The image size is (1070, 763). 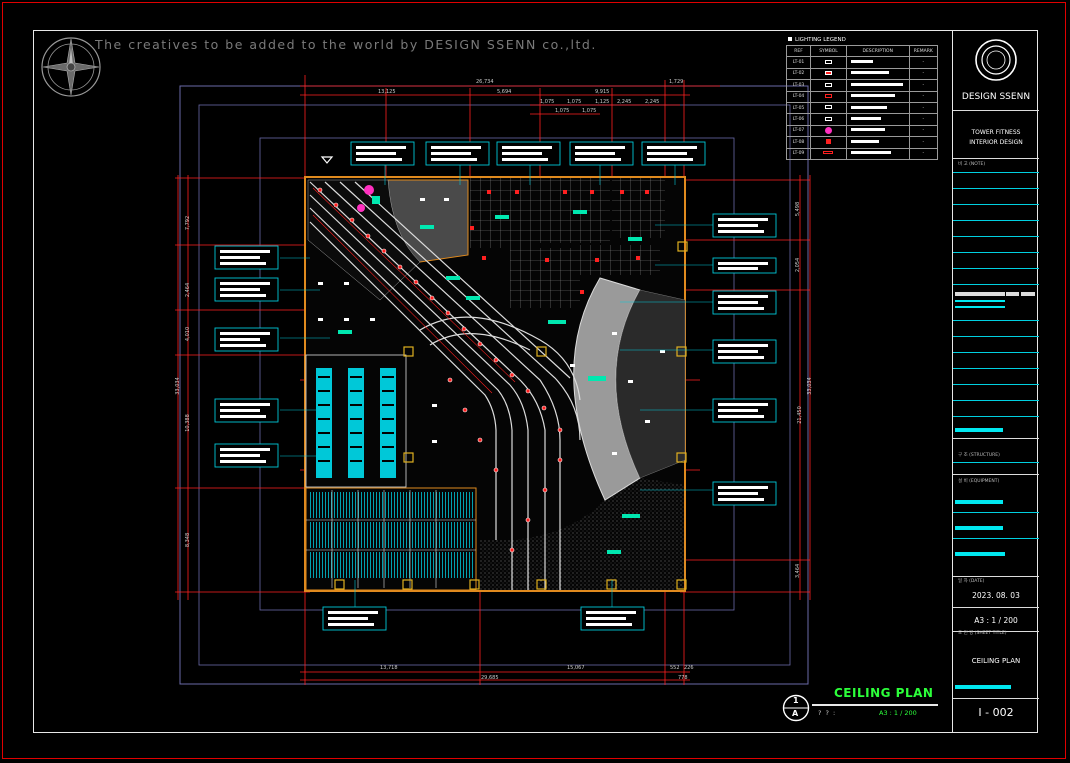 I want to click on dim-top-g: 2,245, so click(x=624, y=102).